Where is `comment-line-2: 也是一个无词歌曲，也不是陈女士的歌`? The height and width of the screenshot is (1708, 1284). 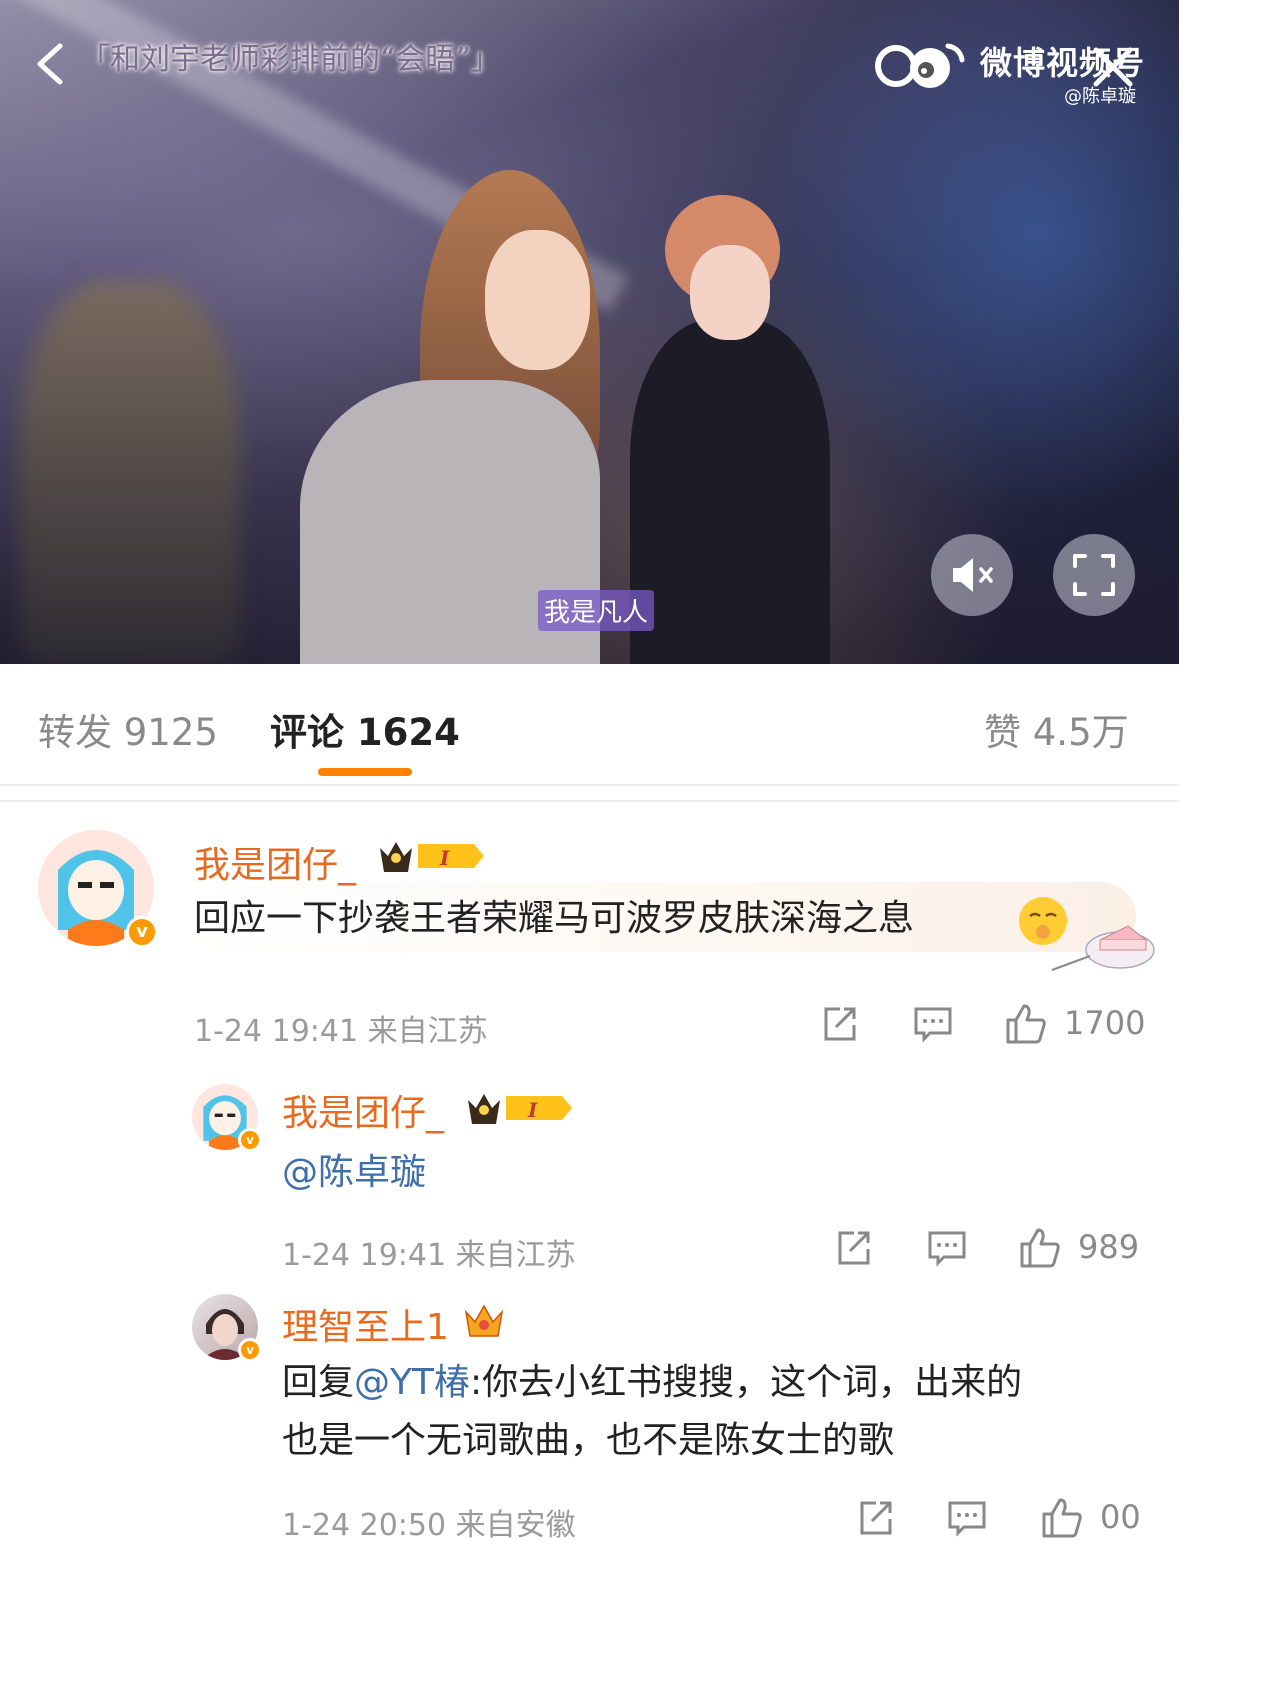 comment-line-2: 也是一个无词歌曲，也不是陈女士的歌 is located at coordinates (588, 1440).